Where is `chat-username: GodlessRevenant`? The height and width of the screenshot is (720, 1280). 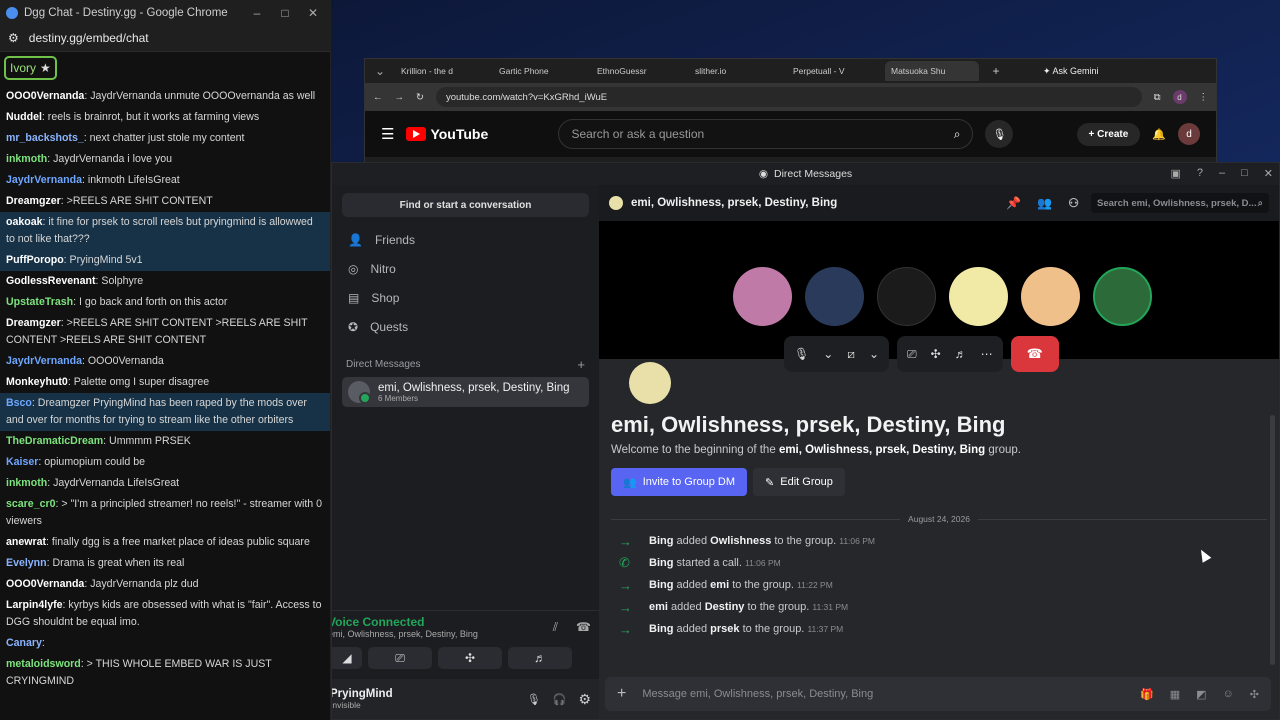 chat-username: GodlessRevenant is located at coordinates (51, 281).